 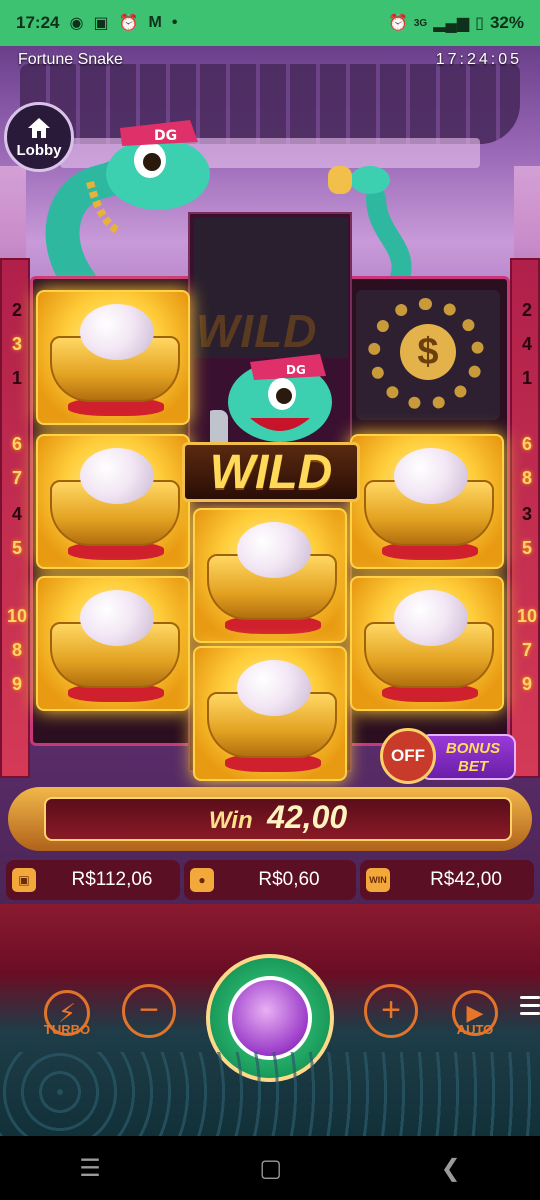 I want to click on increase-bet-button: +, so click(x=391, y=1011).